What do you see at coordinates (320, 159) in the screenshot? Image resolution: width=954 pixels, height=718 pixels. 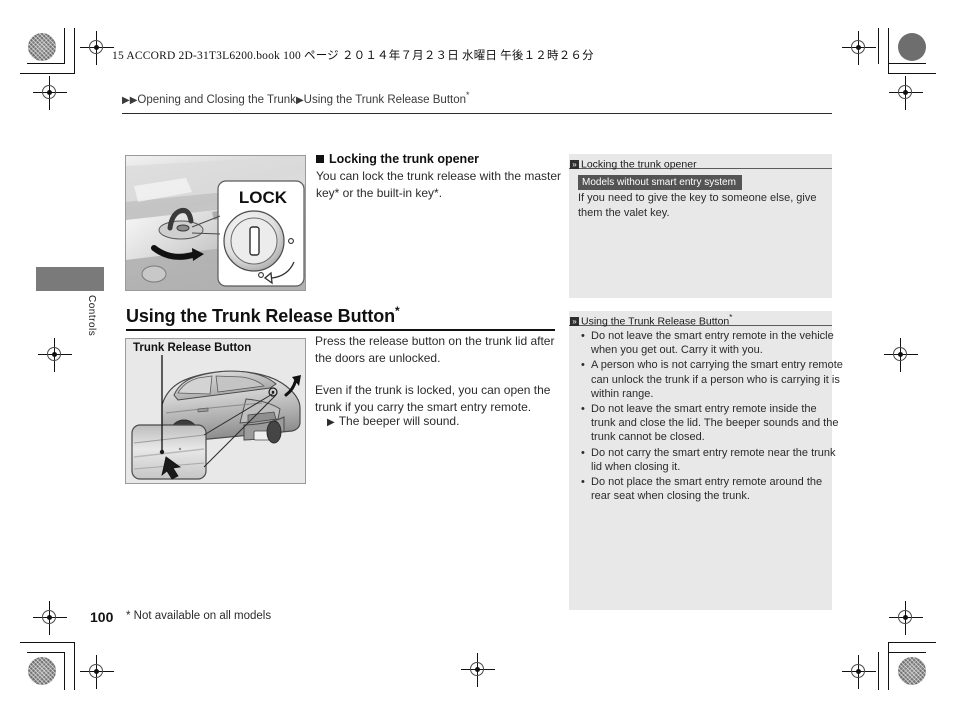 I see `square-bullet-icon` at bounding box center [320, 159].